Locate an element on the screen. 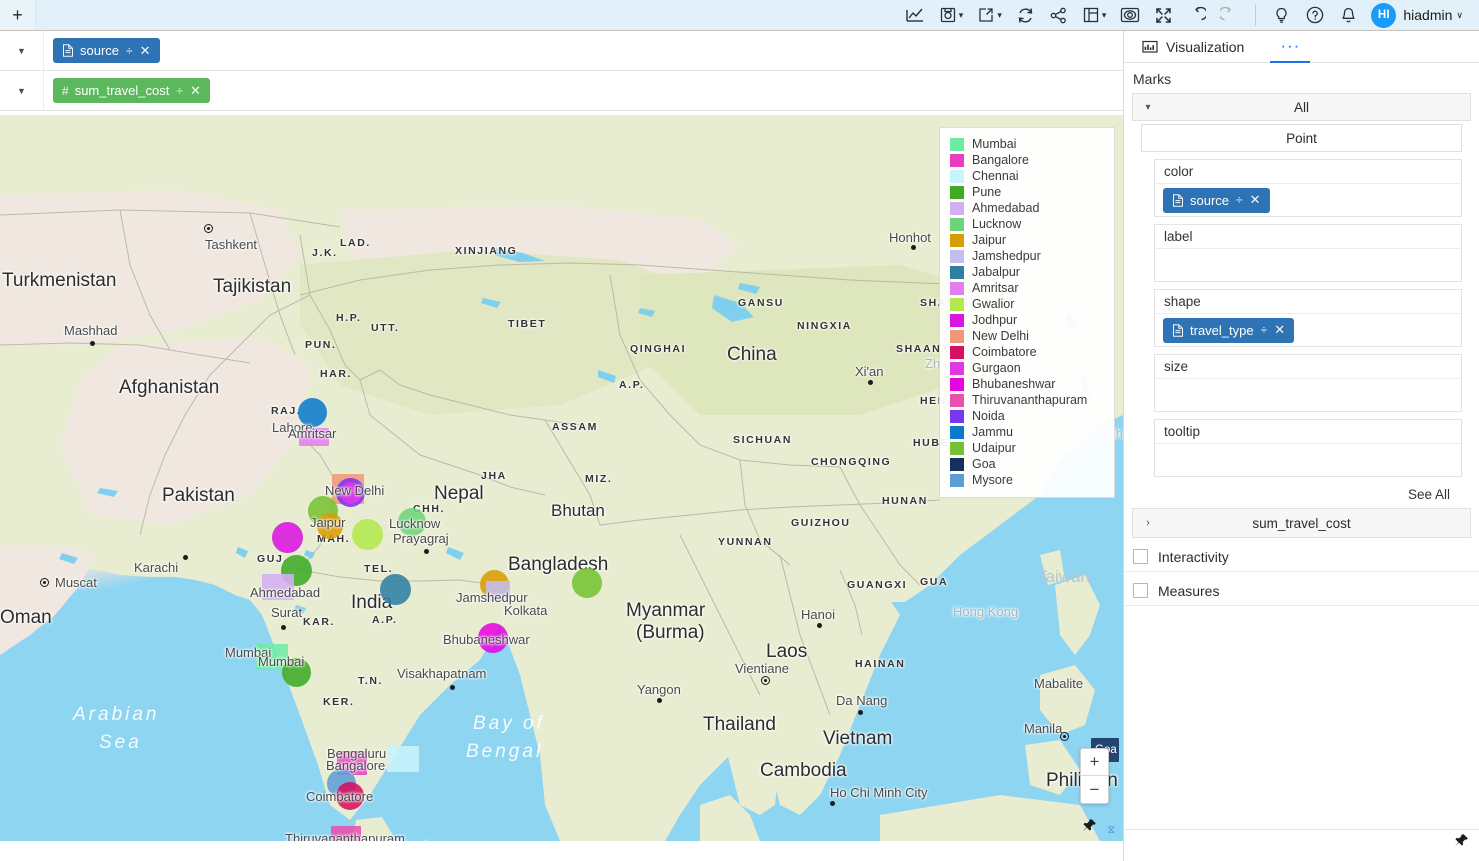 The width and height of the screenshot is (1479, 861). mark-type-selector: Point is located at coordinates (1301, 138).